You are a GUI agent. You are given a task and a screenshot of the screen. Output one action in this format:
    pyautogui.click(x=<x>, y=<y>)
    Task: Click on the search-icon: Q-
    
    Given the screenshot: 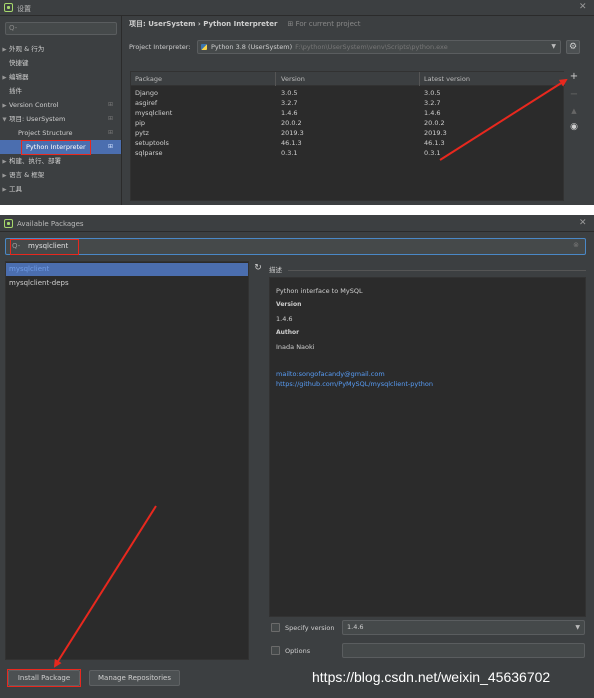 What is the action you would take?
    pyautogui.click(x=13, y=28)
    